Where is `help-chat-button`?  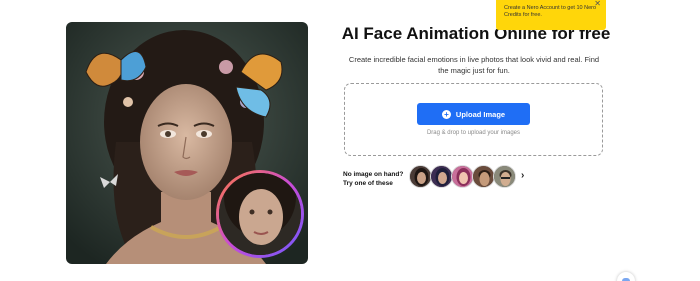 help-chat-button is located at coordinates (626, 276).